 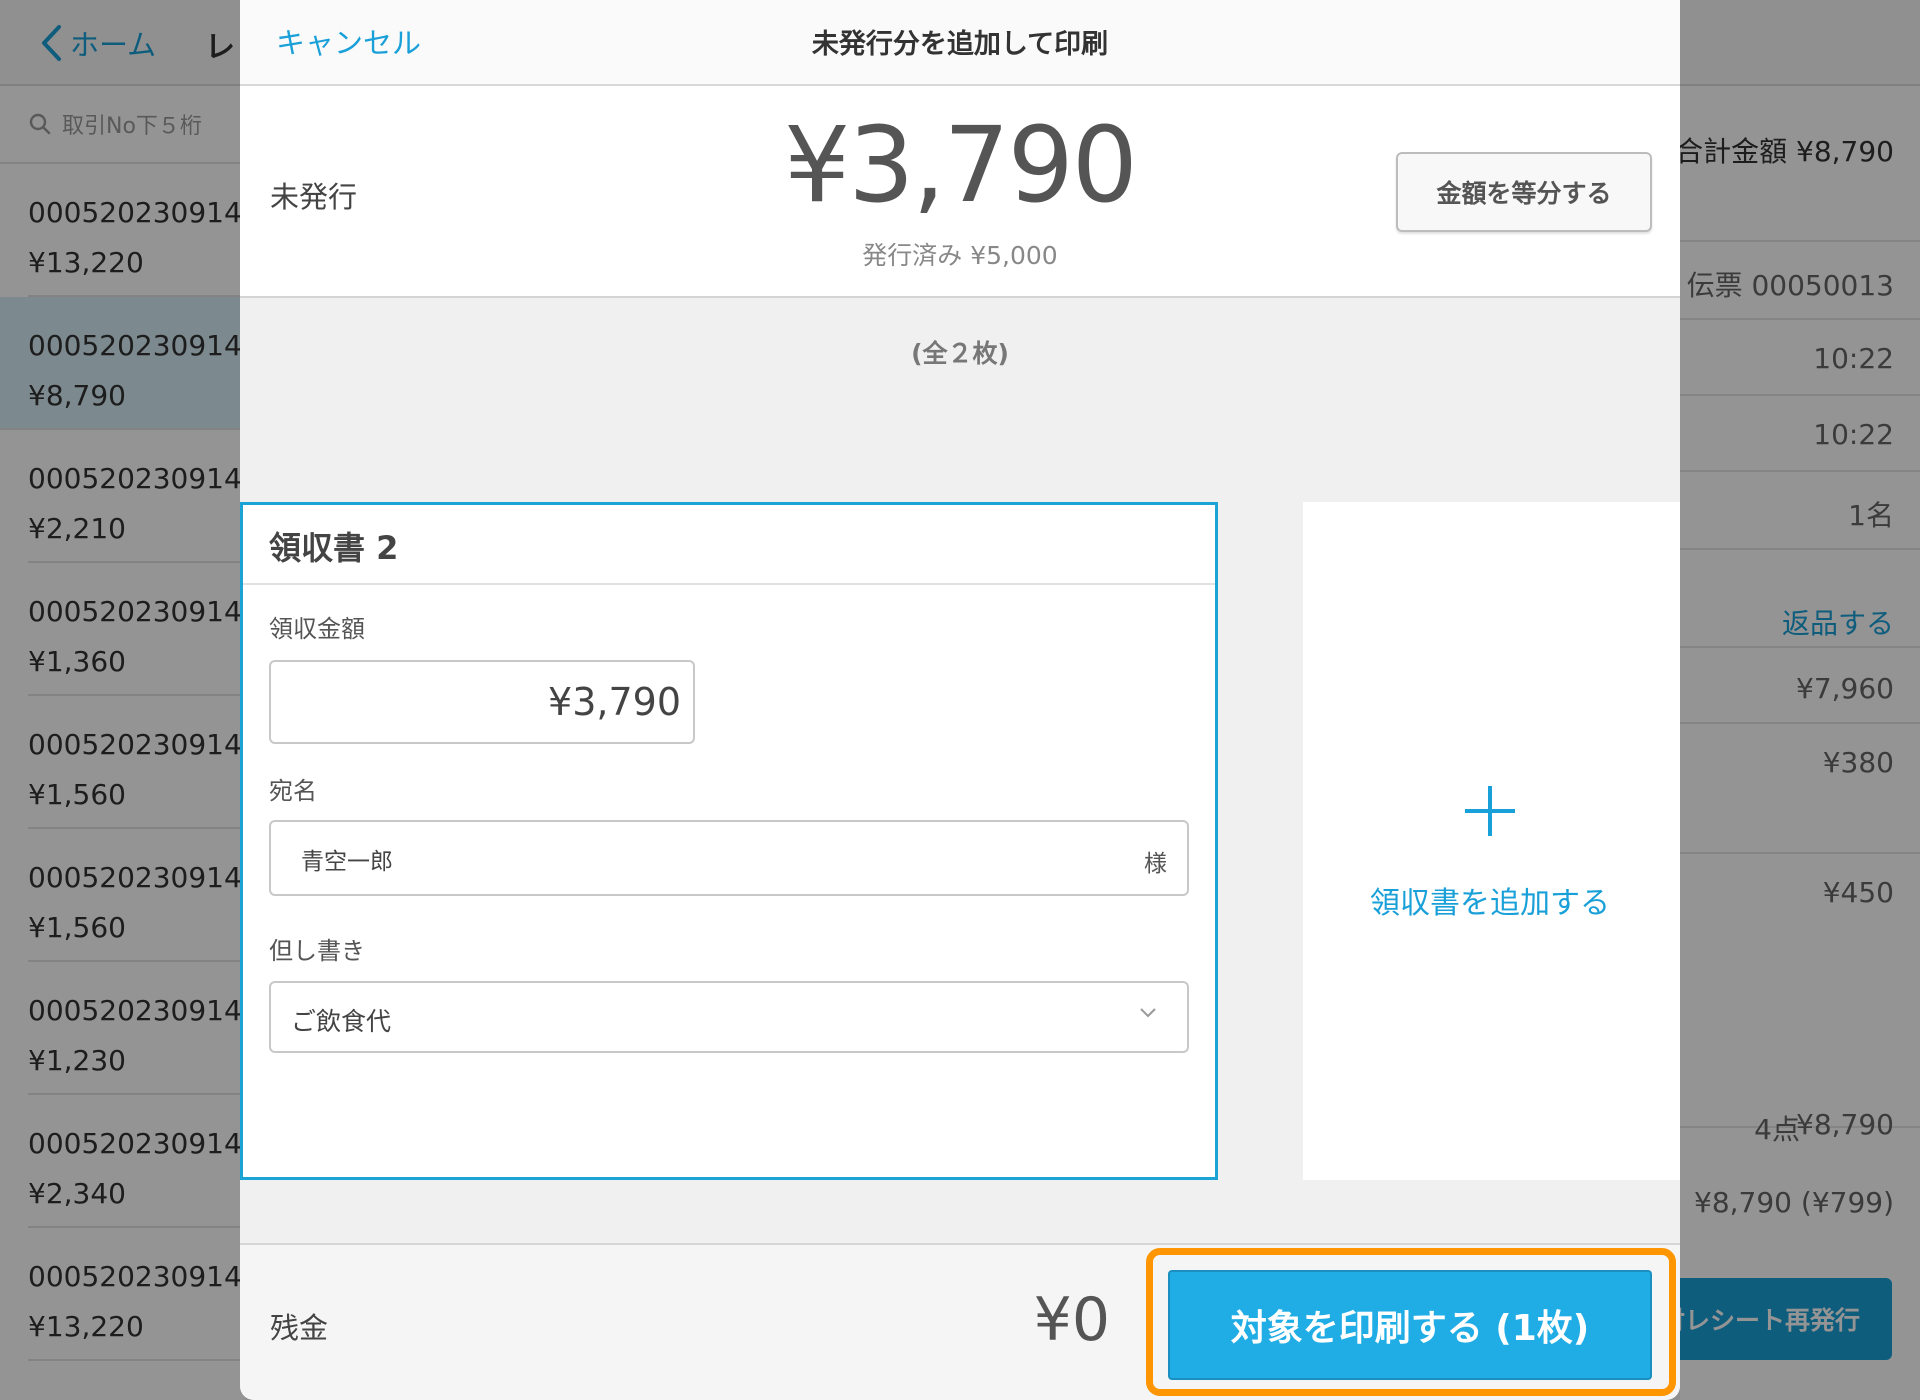 What do you see at coordinates (729, 1017) in the screenshot?
I see `note-select: ご飲食代` at bounding box center [729, 1017].